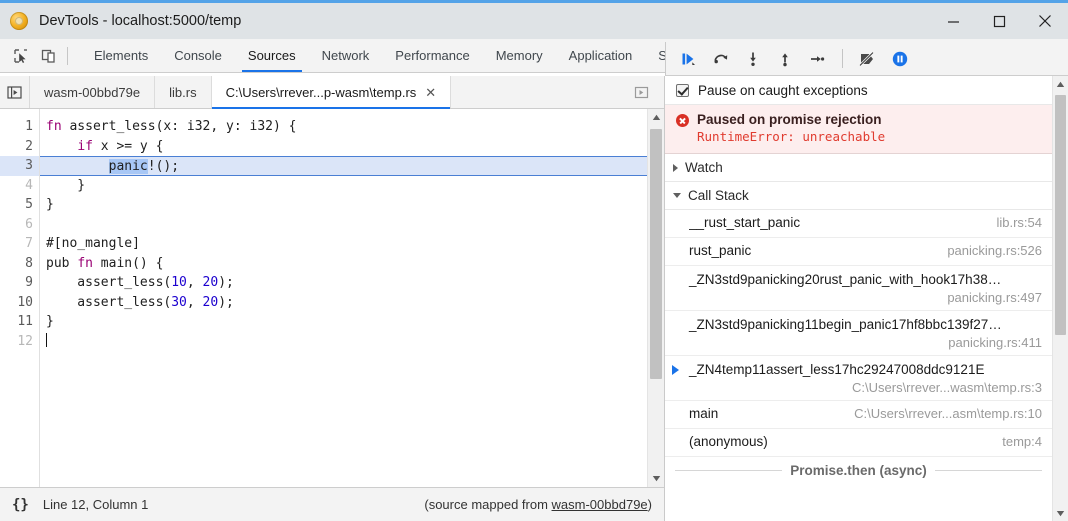 The width and height of the screenshot is (1068, 521). I want to click on tab-elements: Elements, so click(121, 55).